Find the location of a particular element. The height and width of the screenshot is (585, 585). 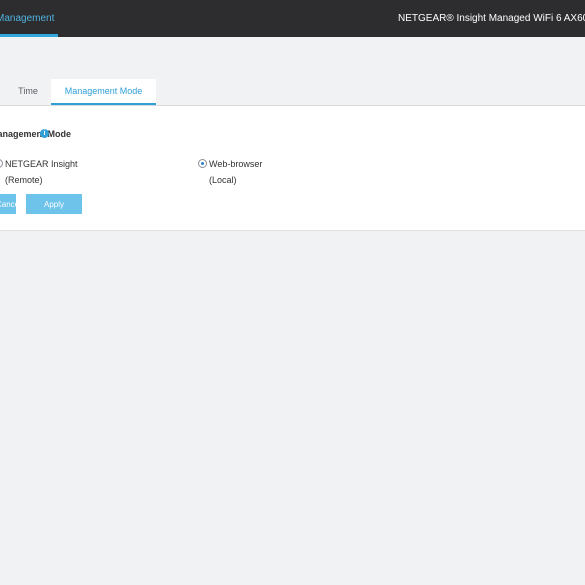

active-tab-indicator is located at coordinates (29, 35).